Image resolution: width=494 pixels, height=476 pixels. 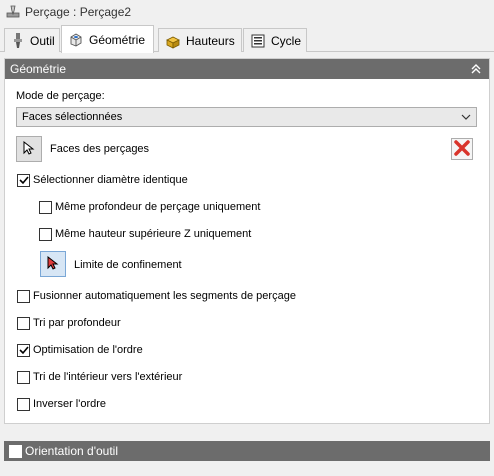 I want to click on panel-title: Géométrie, so click(x=38, y=69).